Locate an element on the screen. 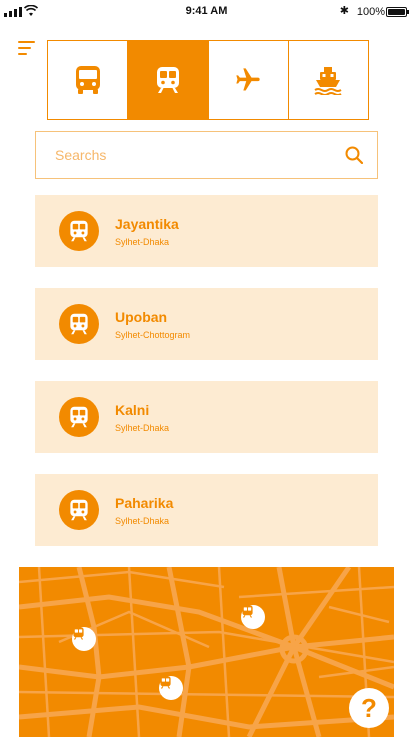  battery-percent: 100% is located at coordinates (370, 12).